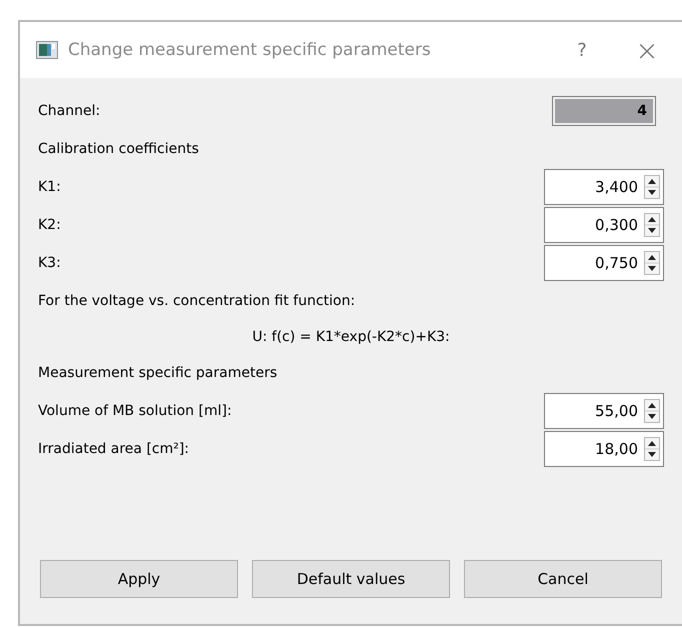 The image size is (682, 627). What do you see at coordinates (49, 225) in the screenshot?
I see `field-label: K2:` at bounding box center [49, 225].